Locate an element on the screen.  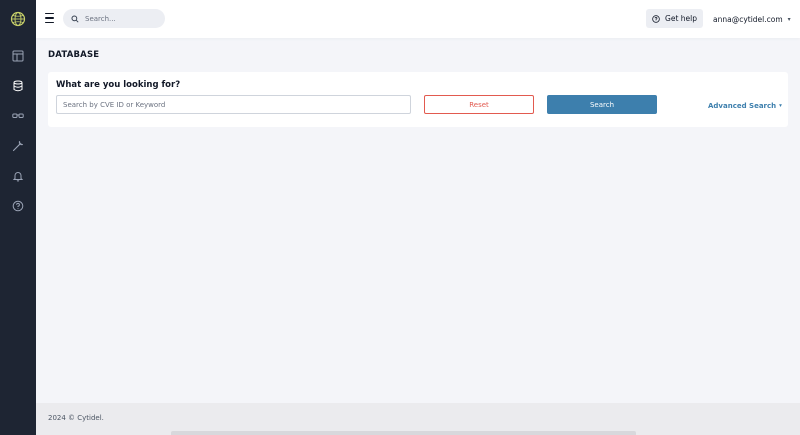
global-search is located at coordinates (114, 18).